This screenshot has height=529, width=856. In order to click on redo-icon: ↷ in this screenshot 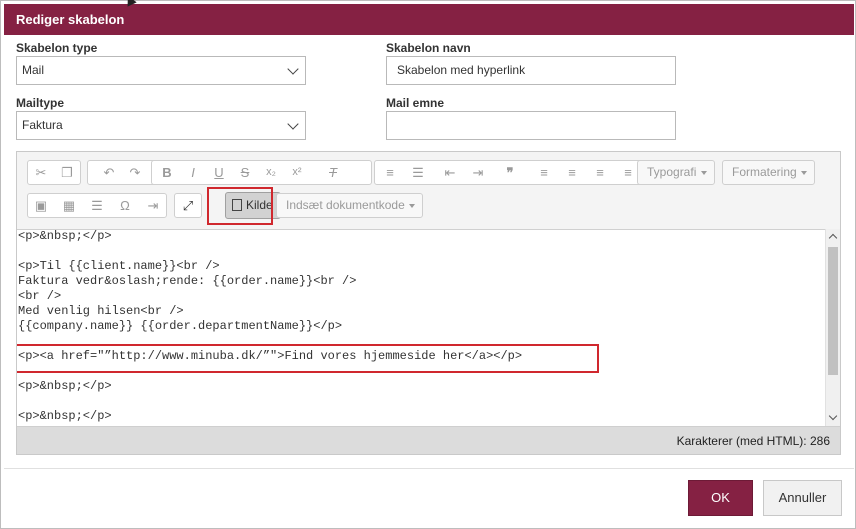, I will do `click(135, 172)`.